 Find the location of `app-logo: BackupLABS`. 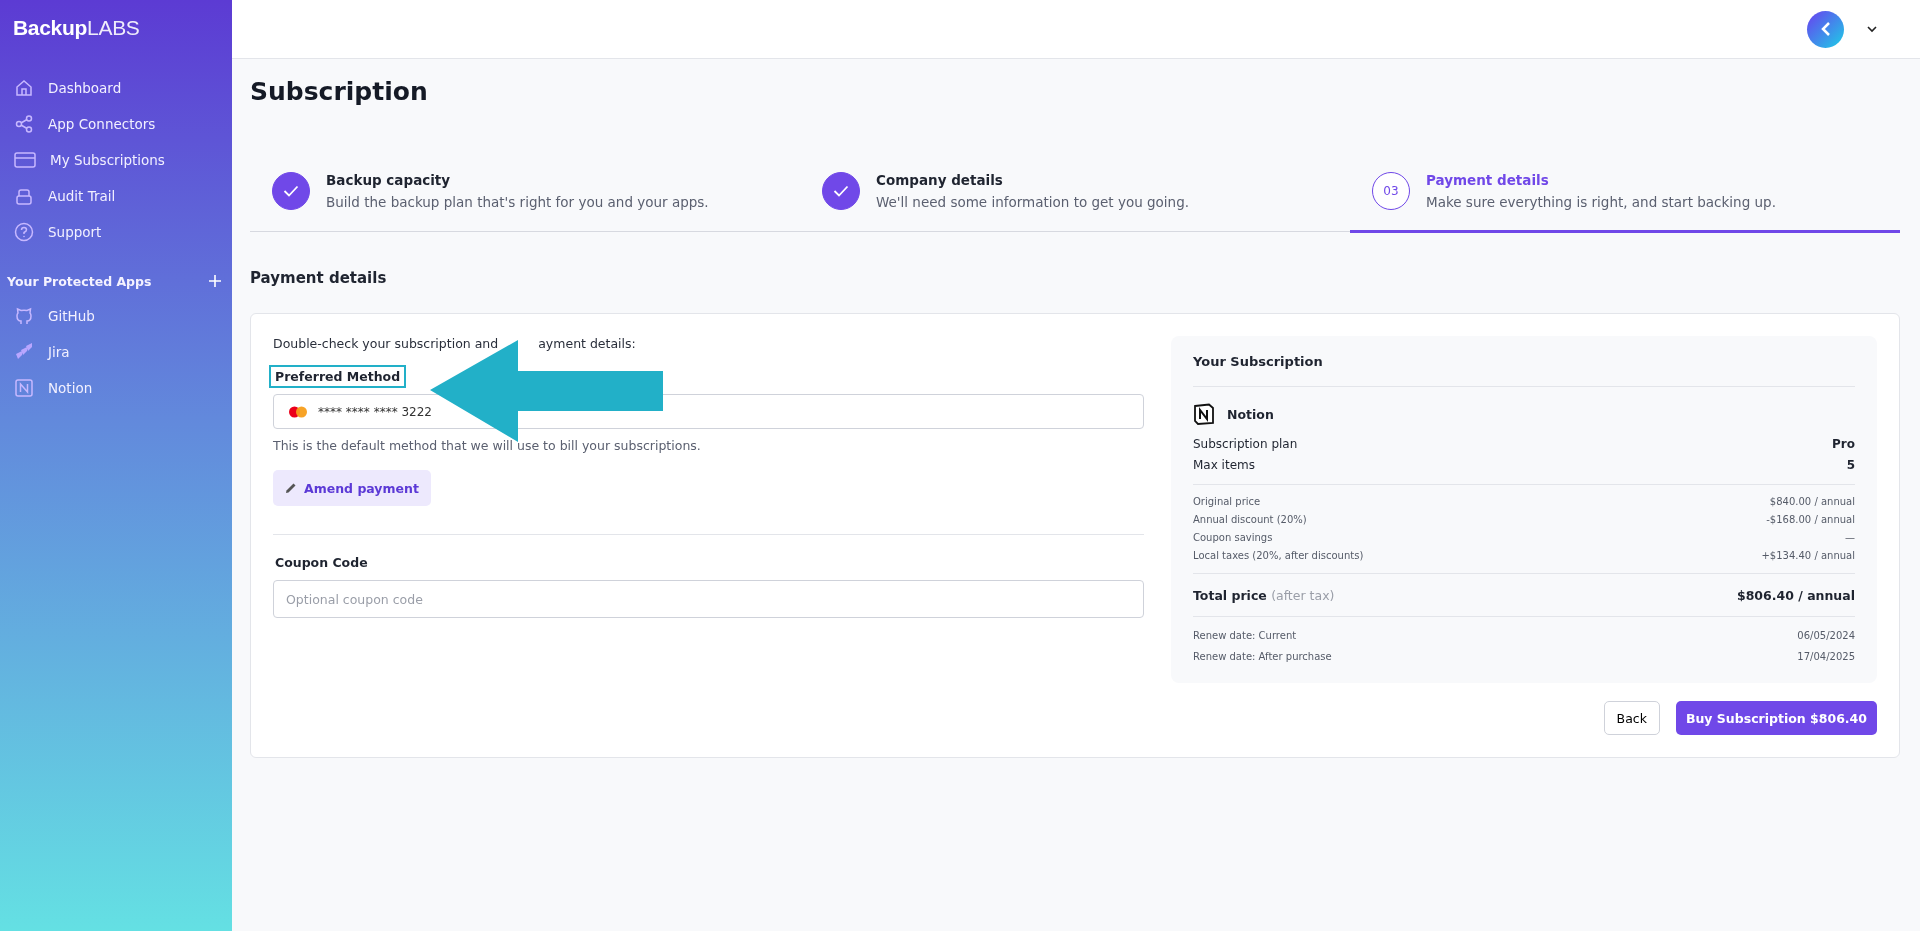

app-logo: BackupLABS is located at coordinates (76, 28).